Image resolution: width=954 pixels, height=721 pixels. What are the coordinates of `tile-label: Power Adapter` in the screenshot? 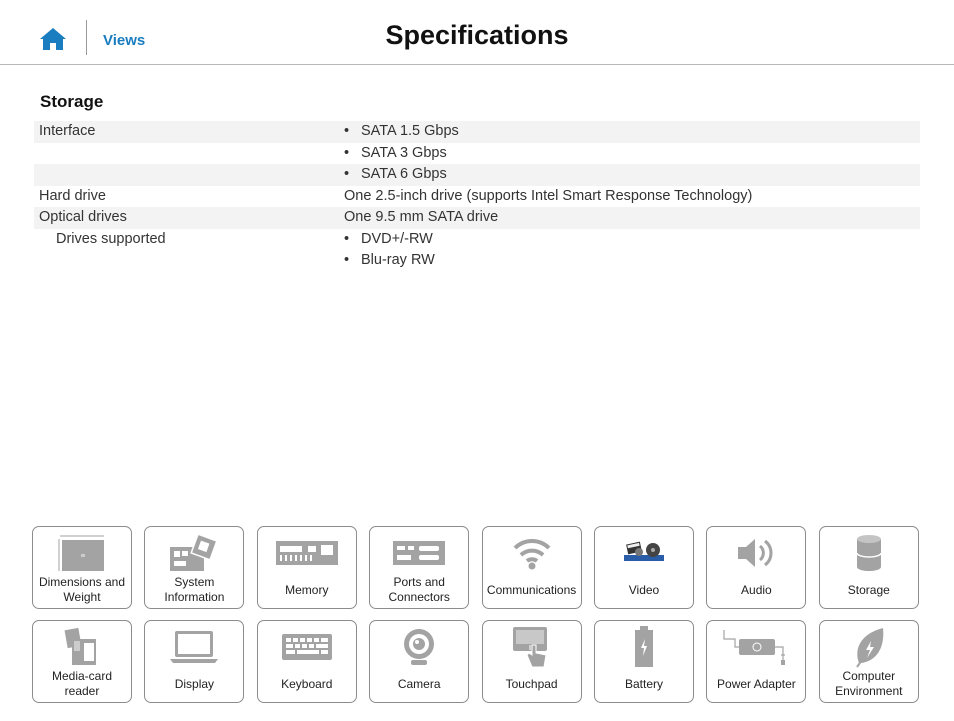 It's located at (756, 684).